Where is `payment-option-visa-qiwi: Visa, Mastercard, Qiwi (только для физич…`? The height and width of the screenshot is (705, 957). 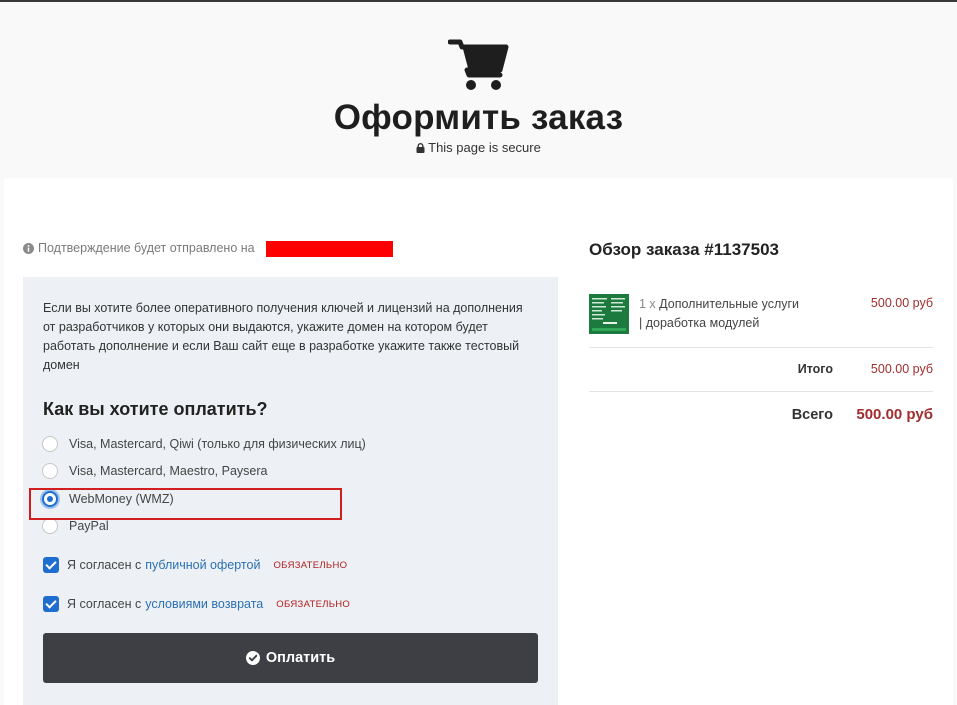
payment-option-visa-qiwi: Visa, Mastercard, Qiwi (только для физич… is located at coordinates (204, 444).